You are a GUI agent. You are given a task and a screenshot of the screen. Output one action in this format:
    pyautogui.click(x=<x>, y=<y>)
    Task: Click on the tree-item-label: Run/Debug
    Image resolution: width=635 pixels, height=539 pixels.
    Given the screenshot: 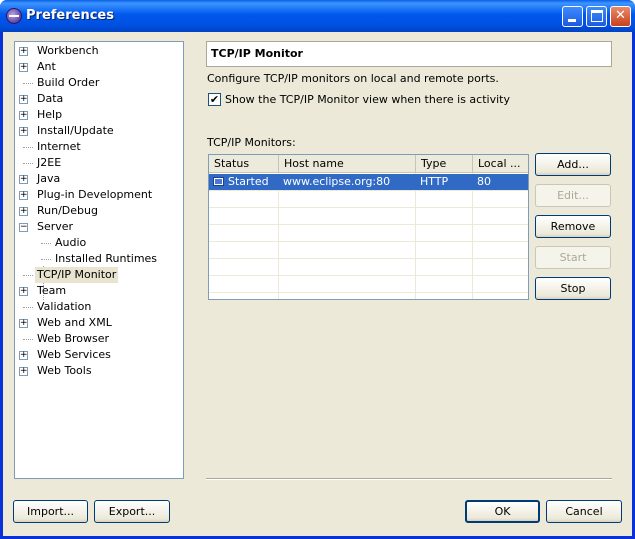 What is the action you would take?
    pyautogui.click(x=67, y=210)
    